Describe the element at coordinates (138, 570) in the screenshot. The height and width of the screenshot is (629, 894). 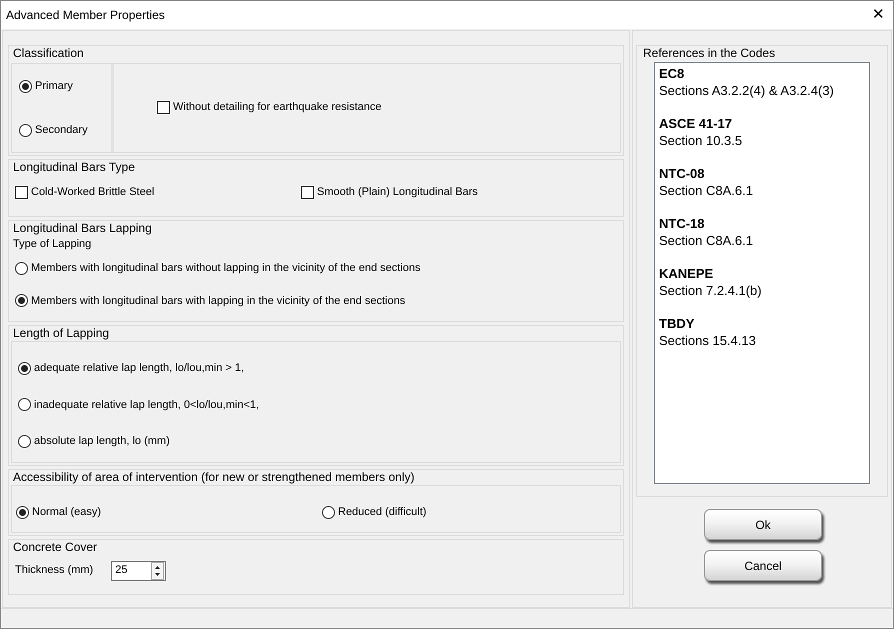
I see `thickness-spinner: 25` at that location.